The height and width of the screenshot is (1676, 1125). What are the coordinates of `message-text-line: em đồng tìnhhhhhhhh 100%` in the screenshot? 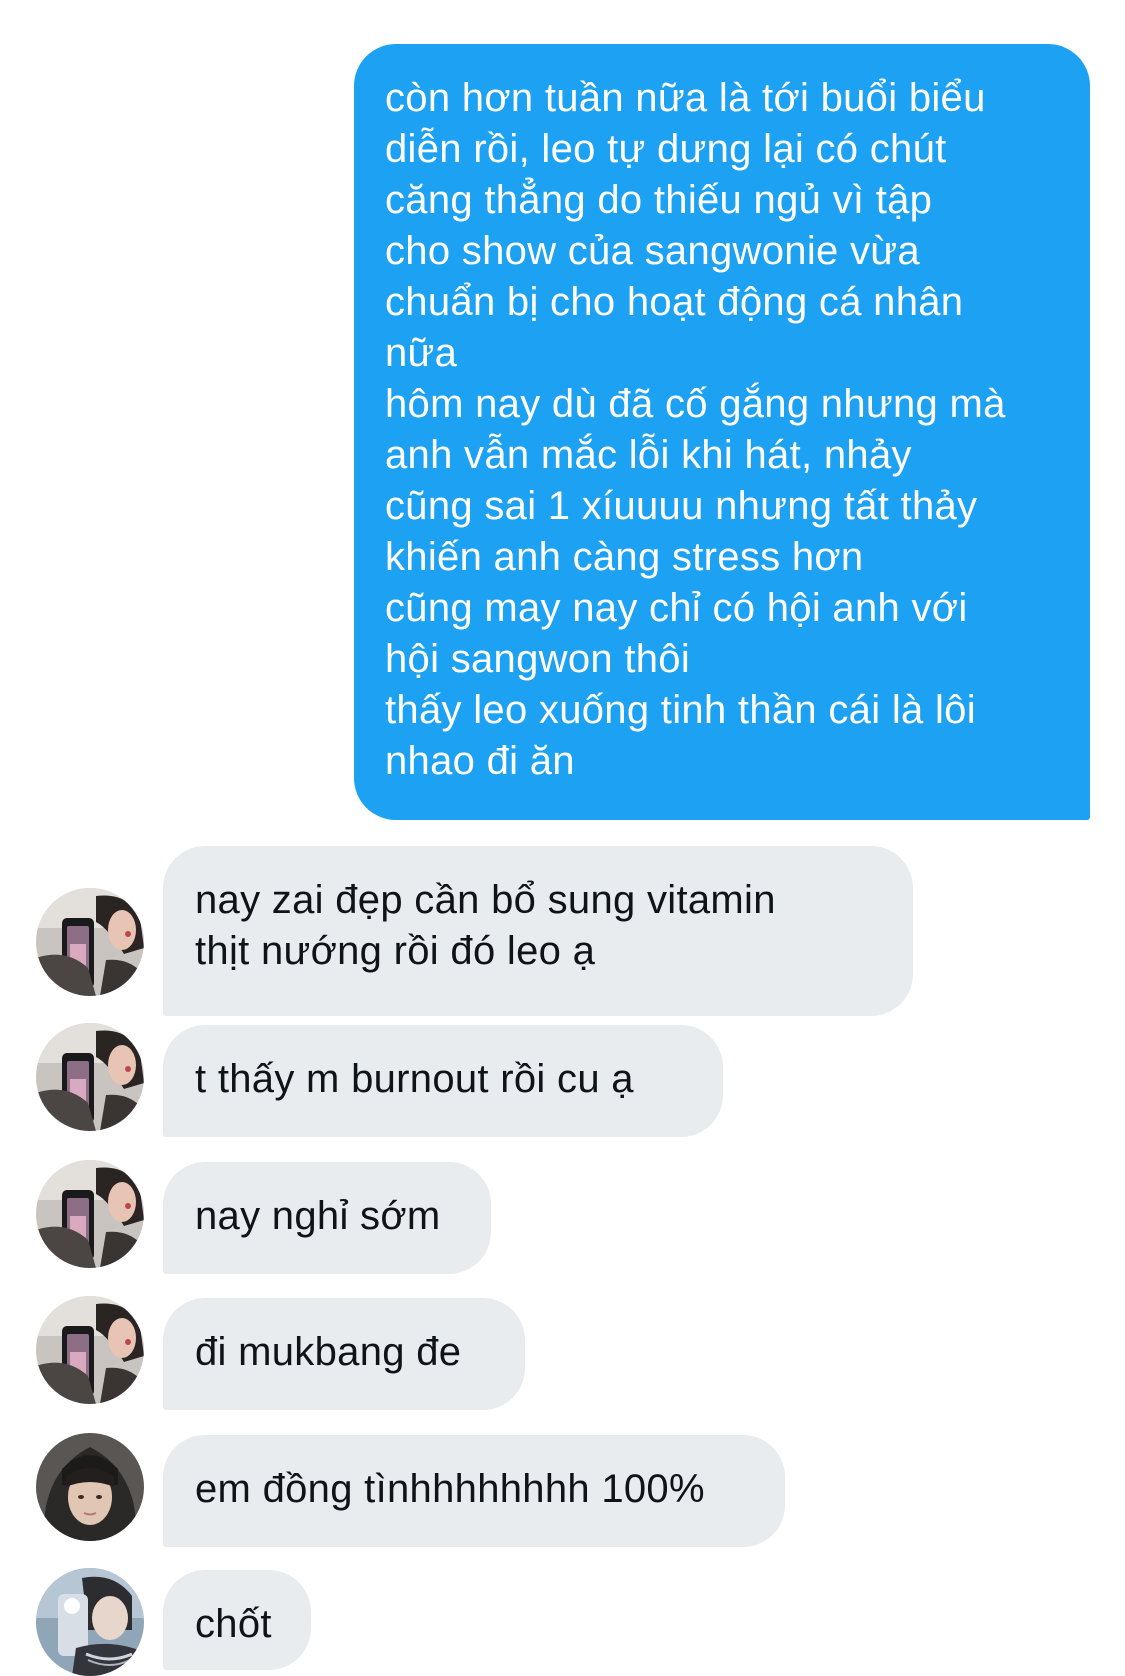 It's located at (450, 1489).